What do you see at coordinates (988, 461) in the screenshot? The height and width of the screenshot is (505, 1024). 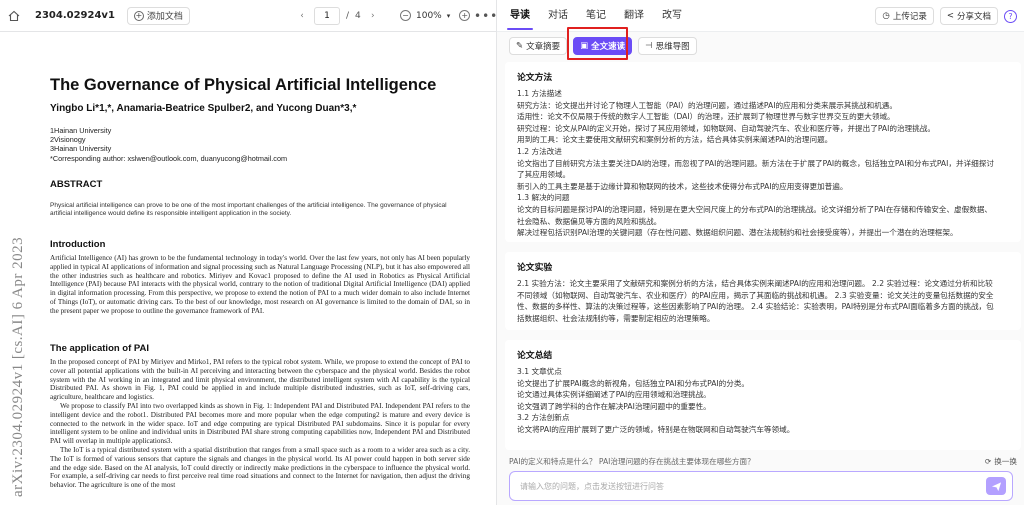 I see `refresh-icon: ⟳` at bounding box center [988, 461].